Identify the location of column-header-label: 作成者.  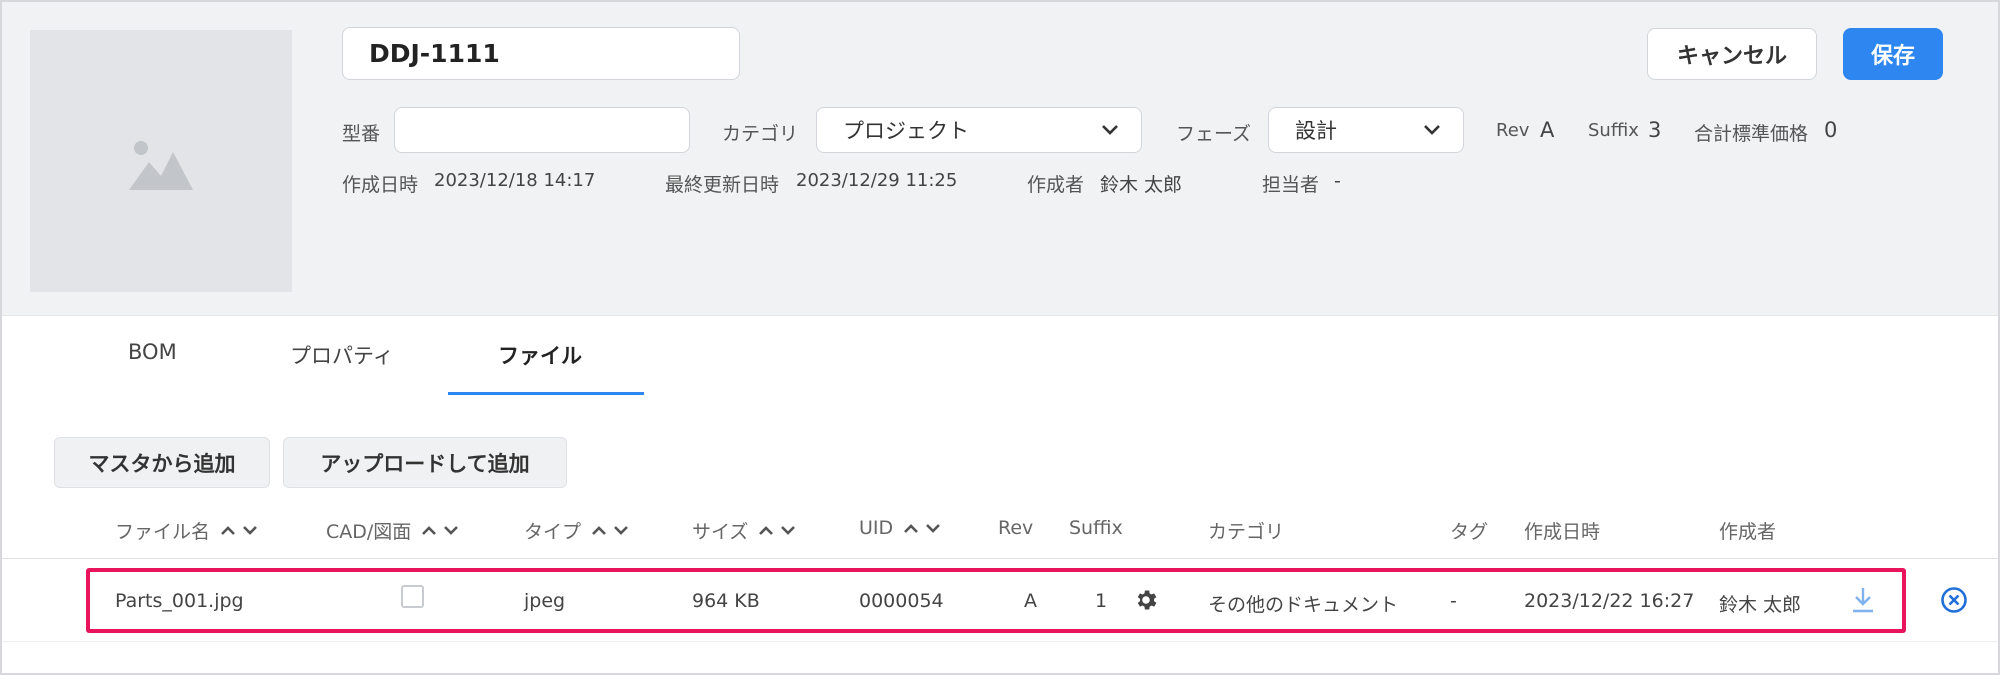
(1748, 532).